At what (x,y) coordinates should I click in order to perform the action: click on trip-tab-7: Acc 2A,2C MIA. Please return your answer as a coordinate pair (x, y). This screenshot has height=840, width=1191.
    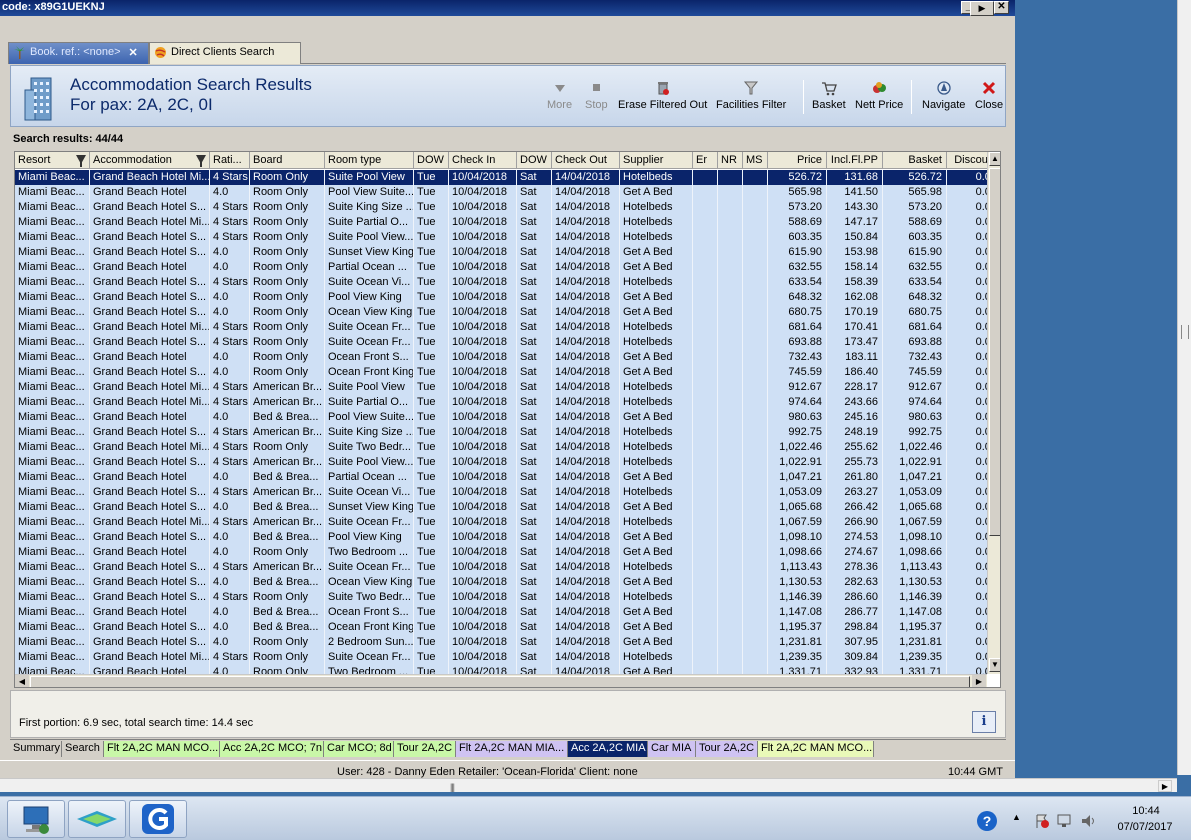
    Looking at the image, I should click on (608, 749).